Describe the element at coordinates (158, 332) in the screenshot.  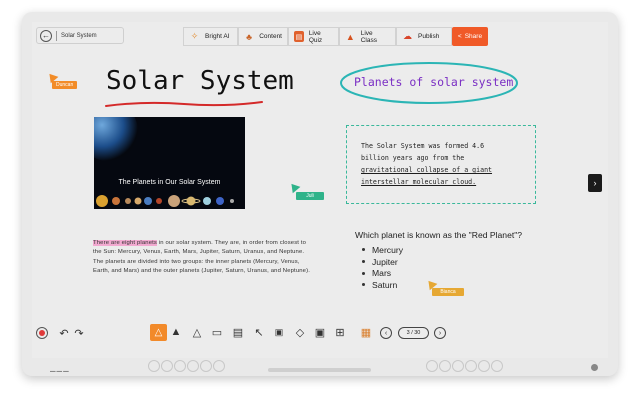
I see `pen-tool-icon: △` at that location.